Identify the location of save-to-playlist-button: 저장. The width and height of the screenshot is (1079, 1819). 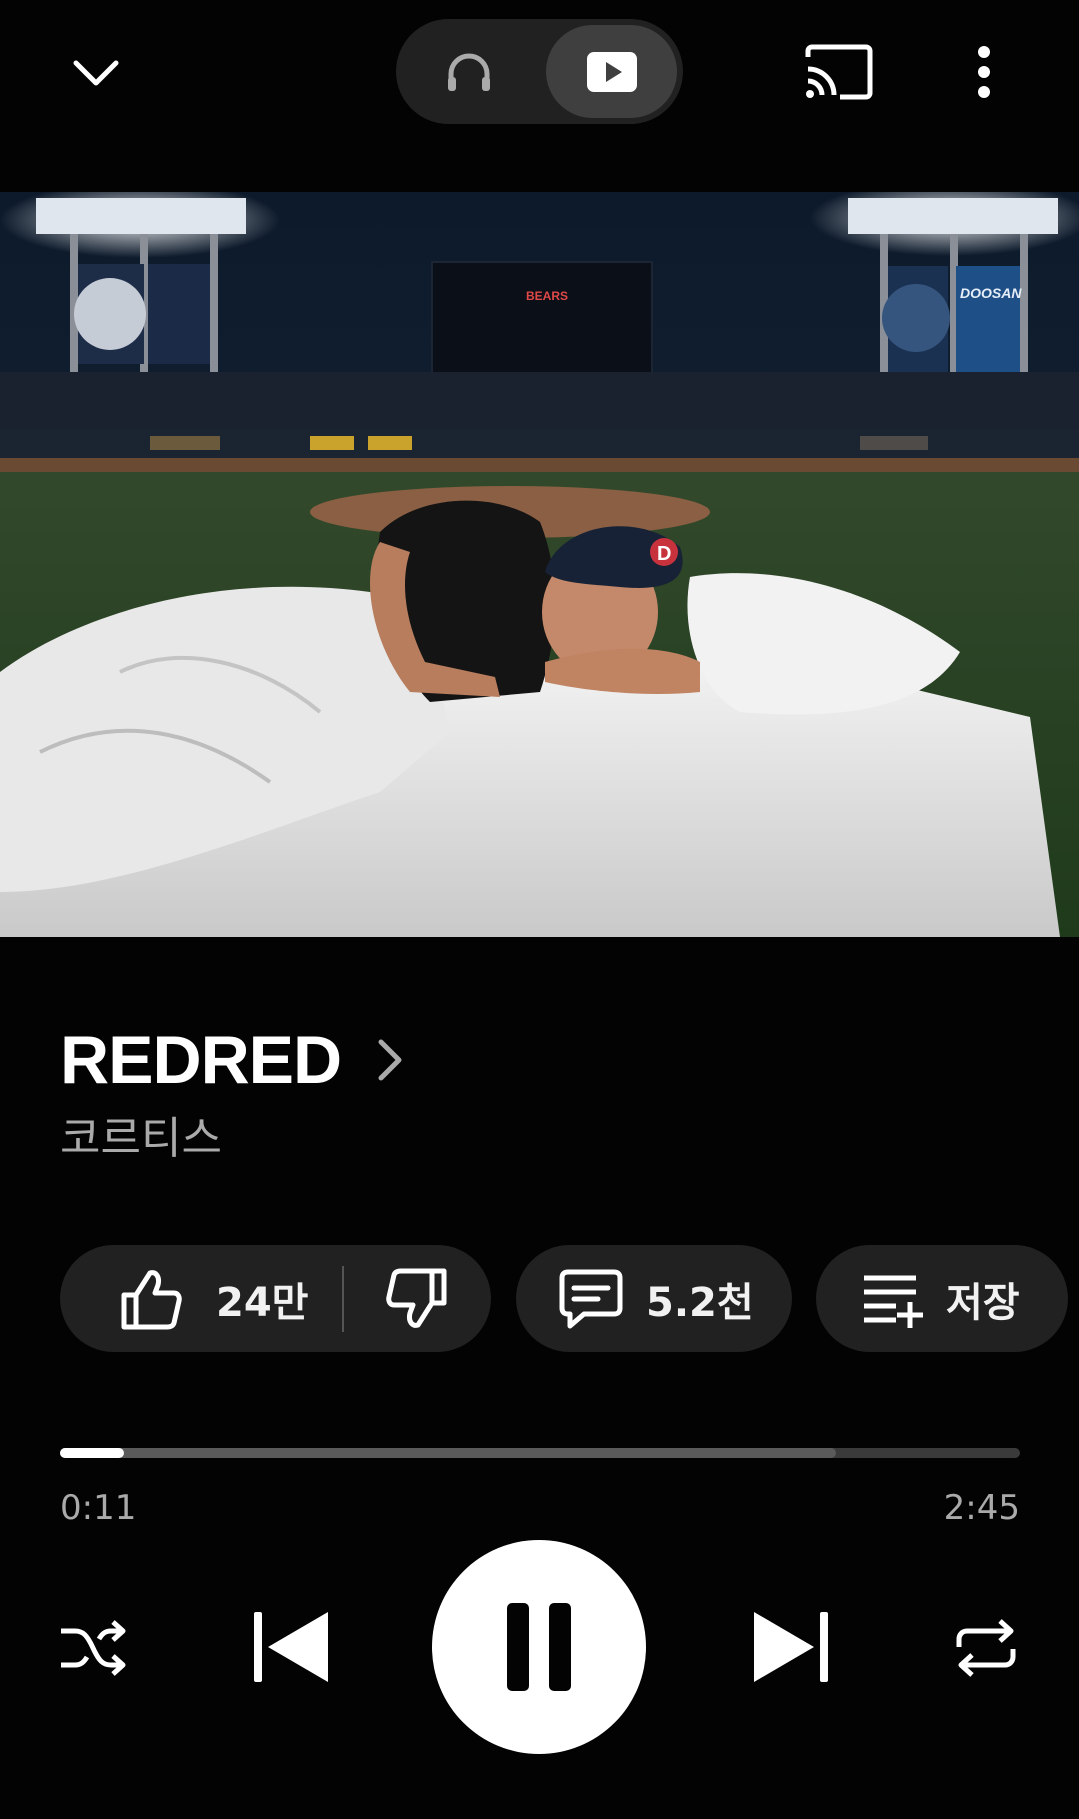
(942, 1298).